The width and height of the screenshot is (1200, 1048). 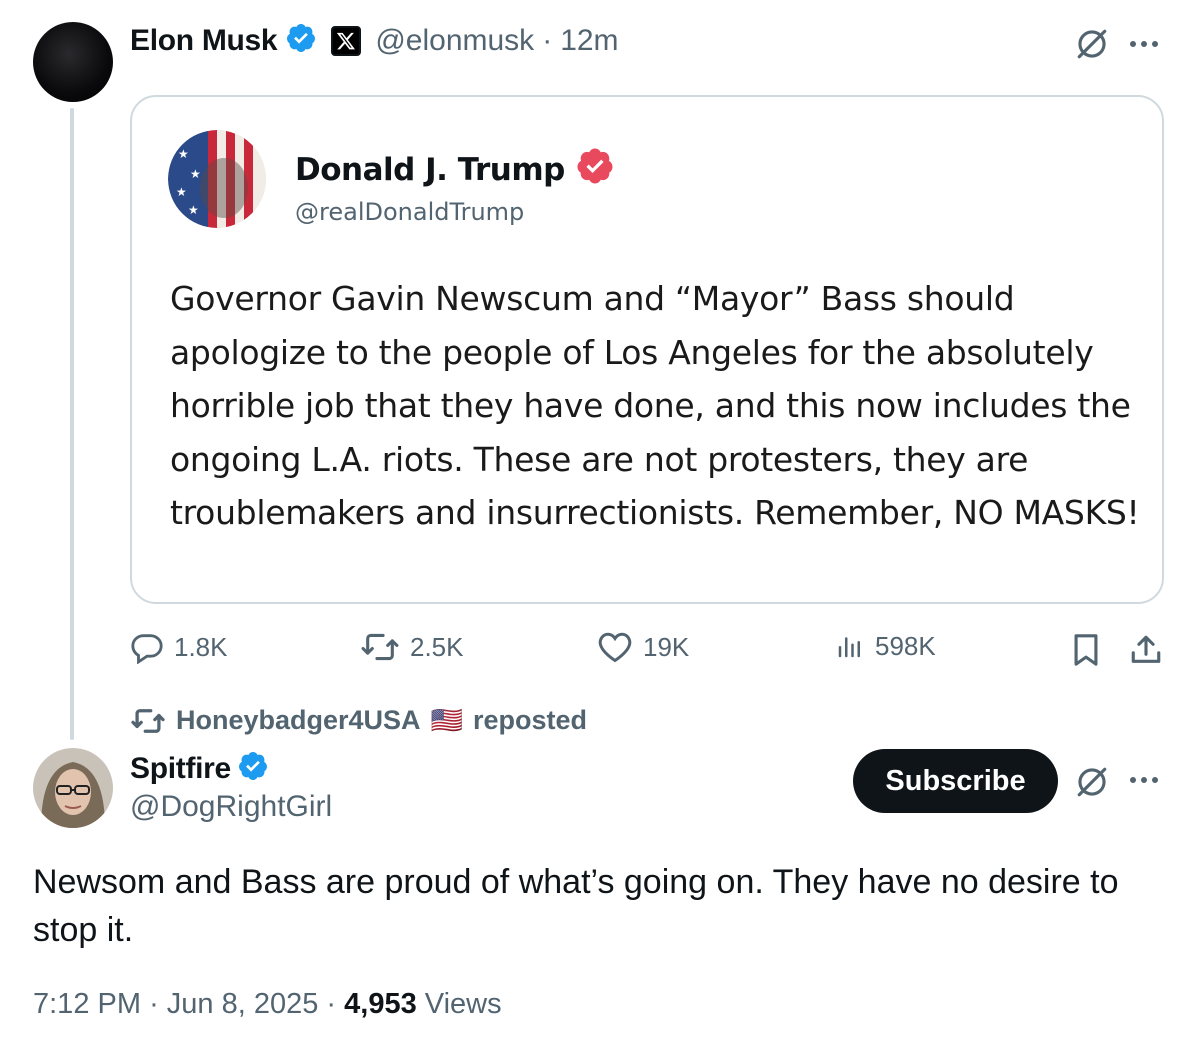 What do you see at coordinates (955, 781) in the screenshot?
I see `subscribe-button: Subscribe` at bounding box center [955, 781].